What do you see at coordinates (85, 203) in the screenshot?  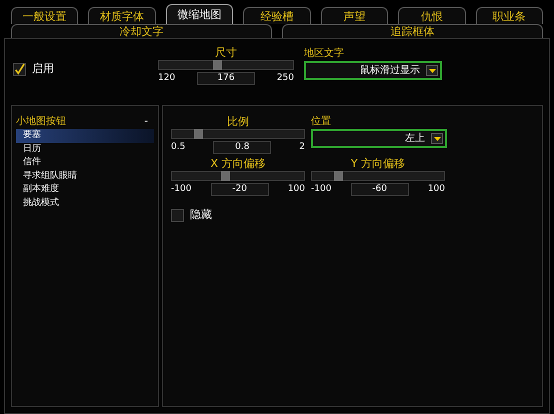 I see `tree-item: 挑战模式` at bounding box center [85, 203].